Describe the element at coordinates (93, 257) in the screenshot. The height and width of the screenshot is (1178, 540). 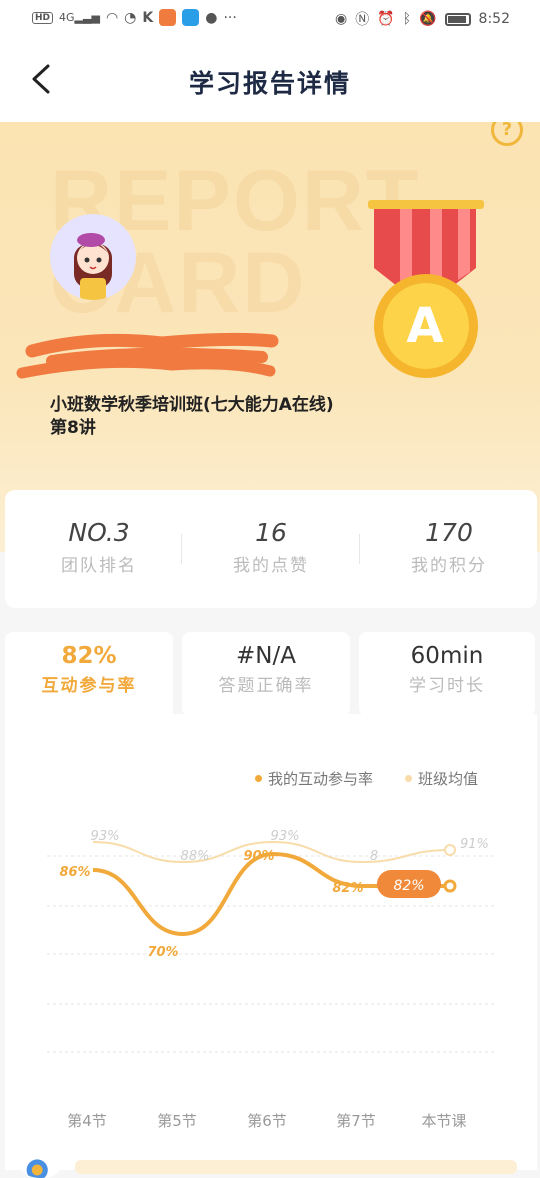
I see `avatar` at that location.